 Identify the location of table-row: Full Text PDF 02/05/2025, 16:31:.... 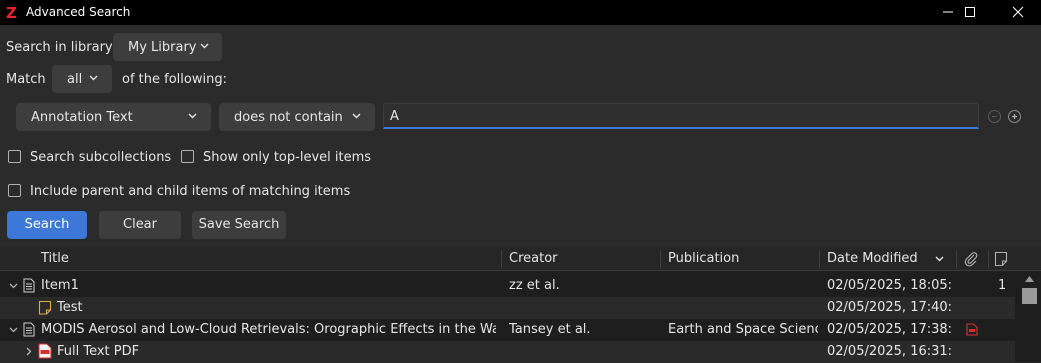
(507, 352).